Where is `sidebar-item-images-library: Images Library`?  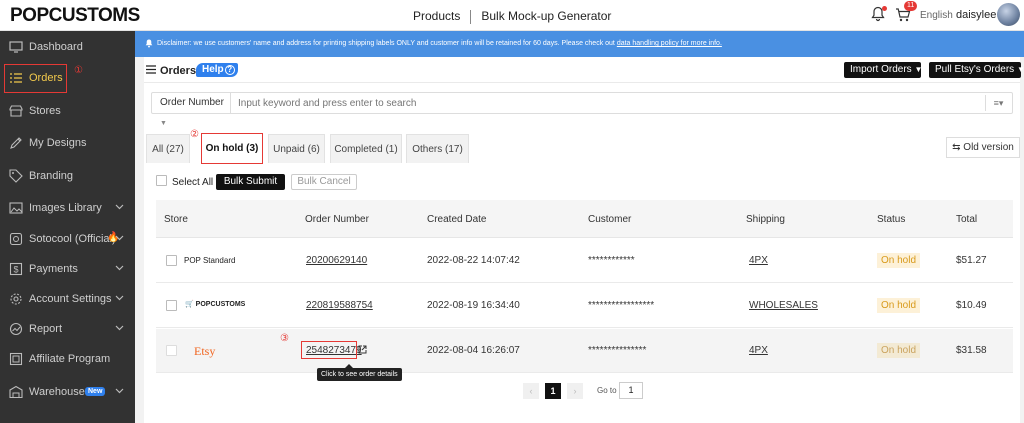
sidebar-item-images-library: Images Library is located at coordinates (67, 208).